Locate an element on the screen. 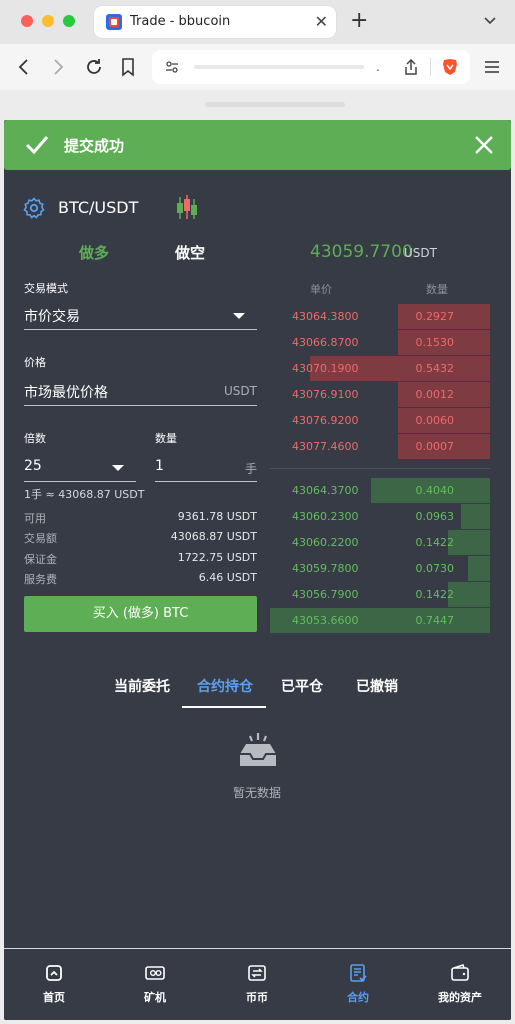 The image size is (515, 1024). redacted-strip is located at coordinates (275, 104).